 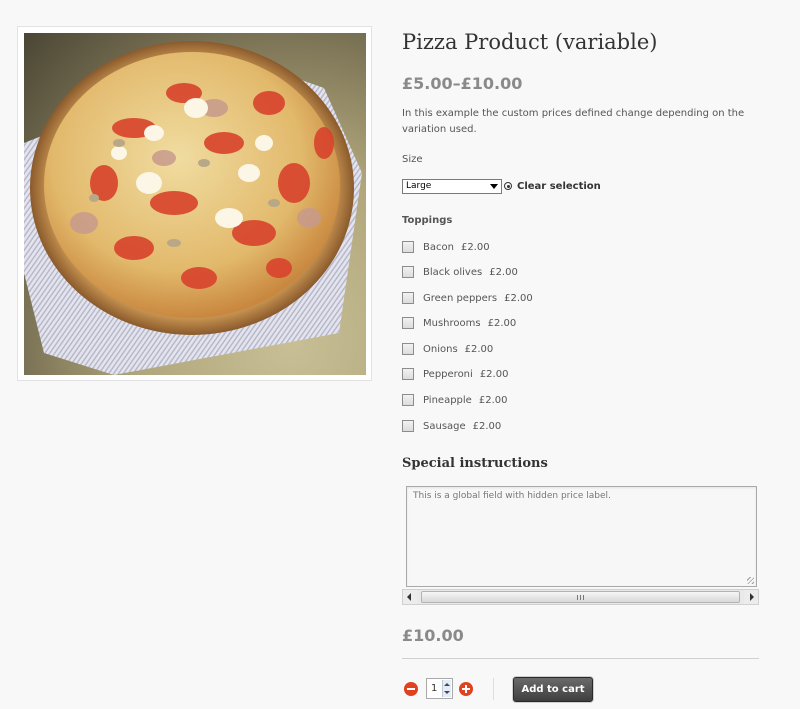 What do you see at coordinates (448, 374) in the screenshot?
I see `topping-name: Pepperoni` at bounding box center [448, 374].